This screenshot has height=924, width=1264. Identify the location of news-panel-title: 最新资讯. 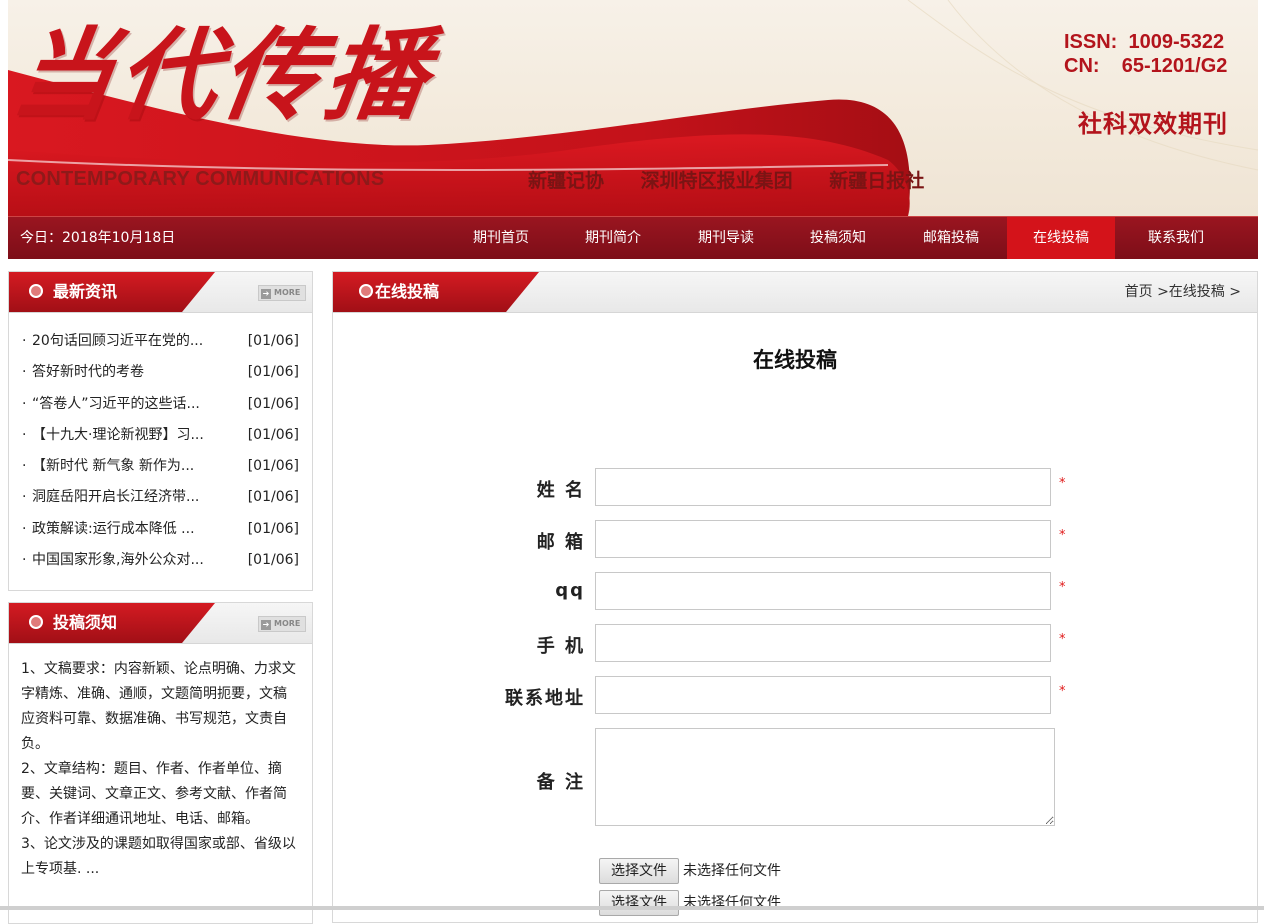
(85, 291).